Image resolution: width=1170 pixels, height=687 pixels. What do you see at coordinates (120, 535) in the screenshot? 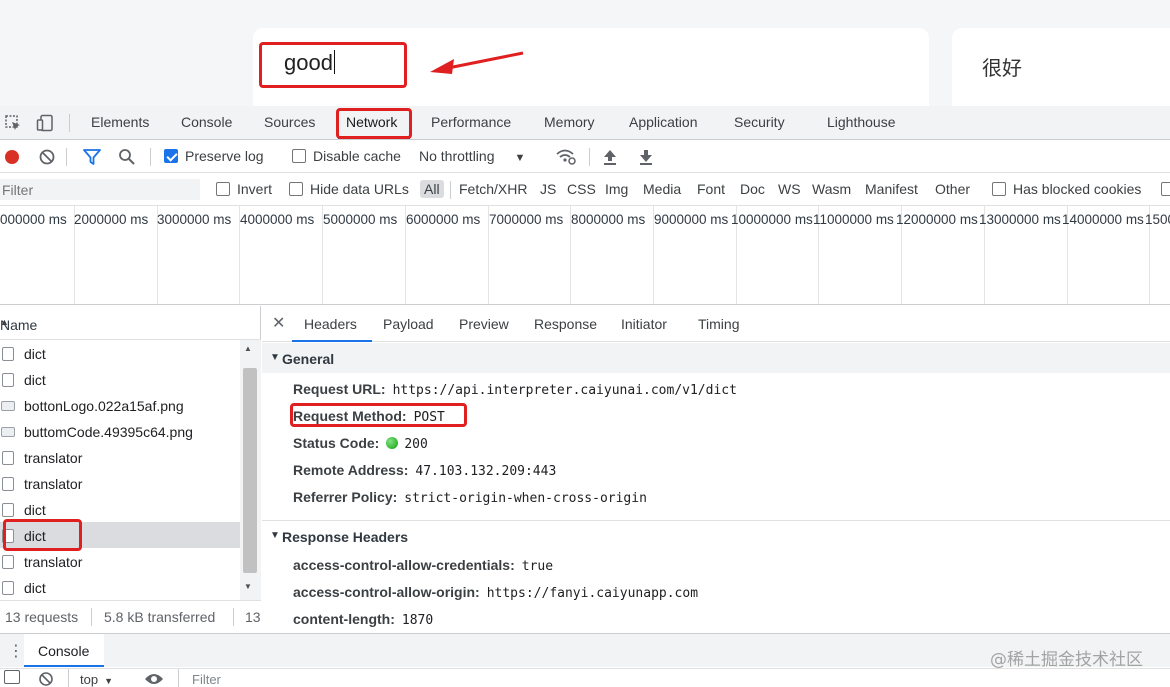
I see `request-row-selected: dict` at bounding box center [120, 535].